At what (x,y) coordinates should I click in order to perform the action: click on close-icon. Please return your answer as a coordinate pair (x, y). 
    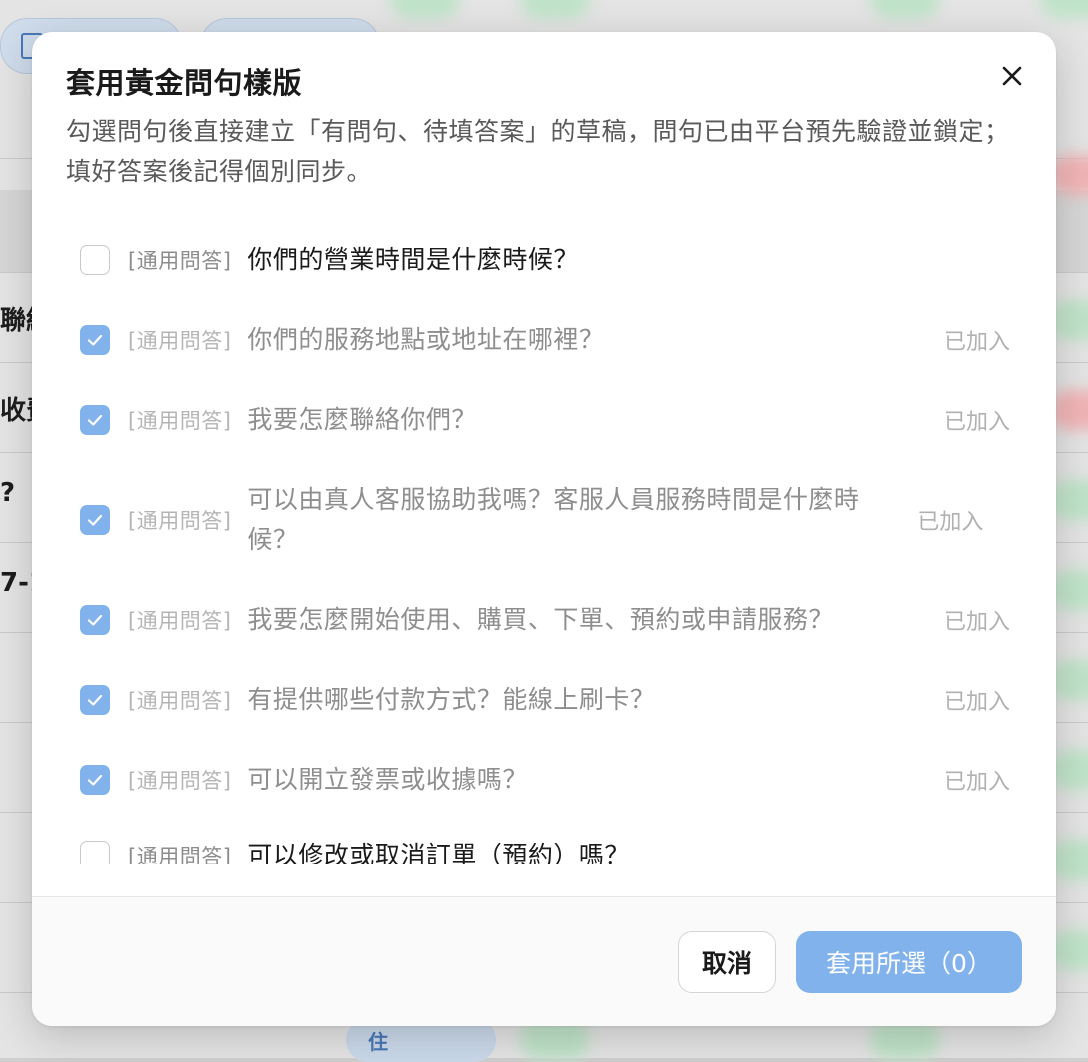
    Looking at the image, I should click on (1012, 76).